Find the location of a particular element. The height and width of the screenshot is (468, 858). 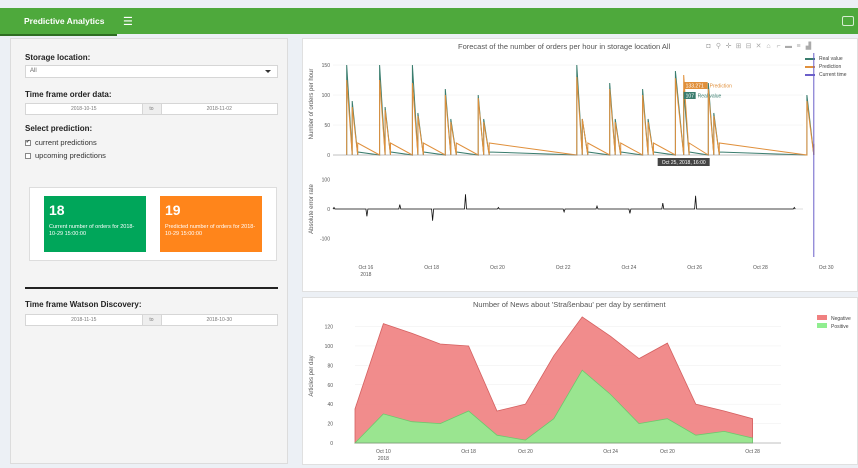

y-tick-label: 150 is located at coordinates (326, 66).